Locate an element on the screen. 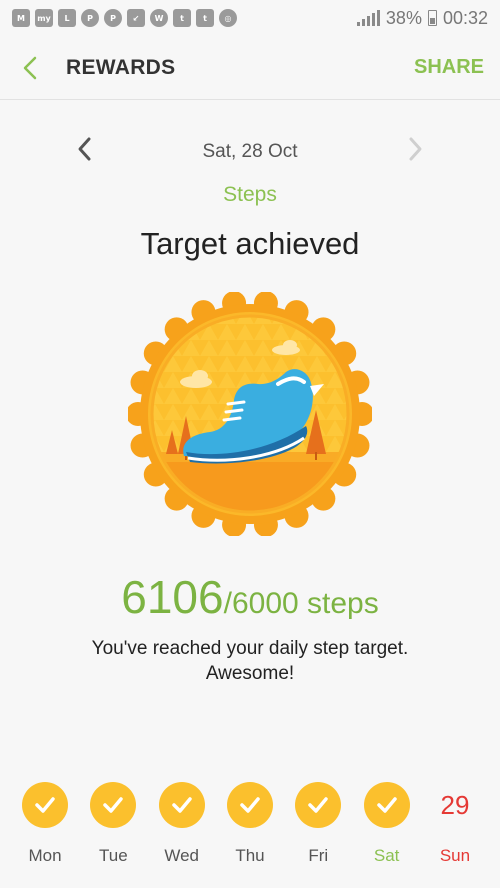 This screenshot has height=888, width=500. day-tue: Tue is located at coordinates (113, 827).